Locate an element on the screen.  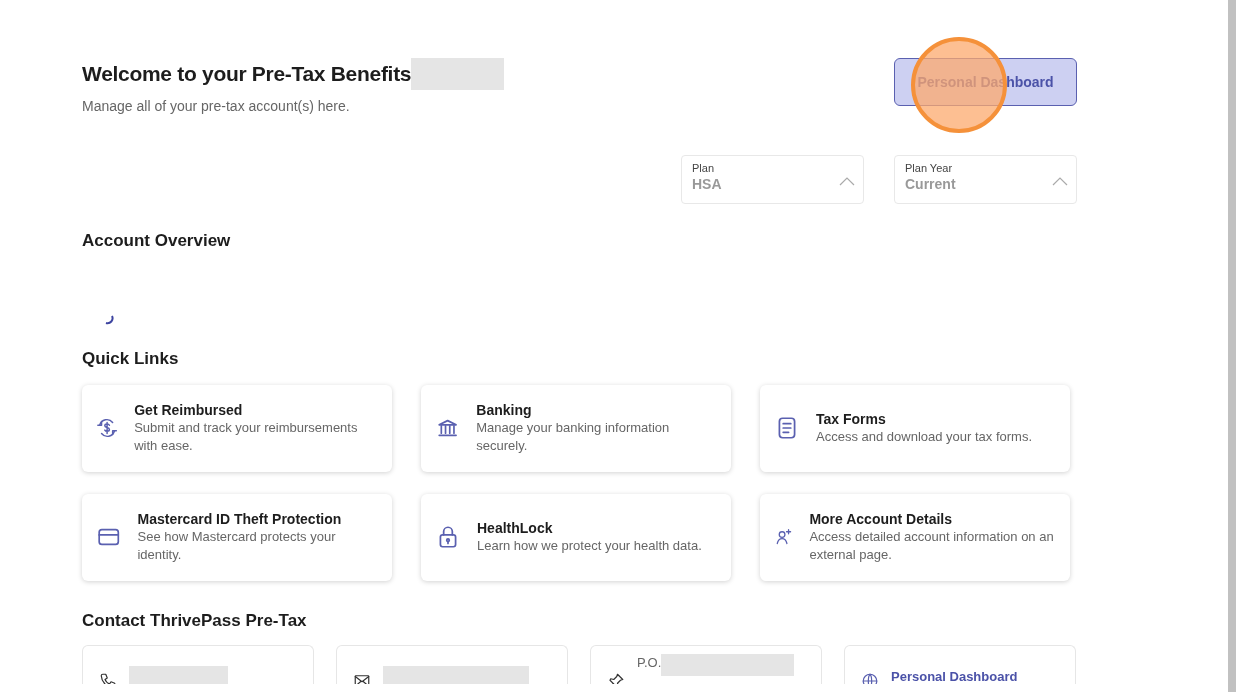
card-description: See how Mastercard protects your identity. is located at coordinates (237, 546).